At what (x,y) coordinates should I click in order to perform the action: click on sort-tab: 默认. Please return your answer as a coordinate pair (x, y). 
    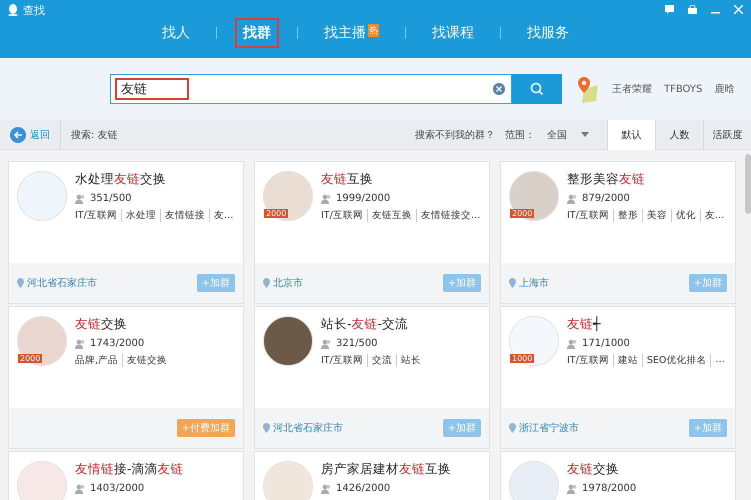
    Looking at the image, I should click on (631, 135).